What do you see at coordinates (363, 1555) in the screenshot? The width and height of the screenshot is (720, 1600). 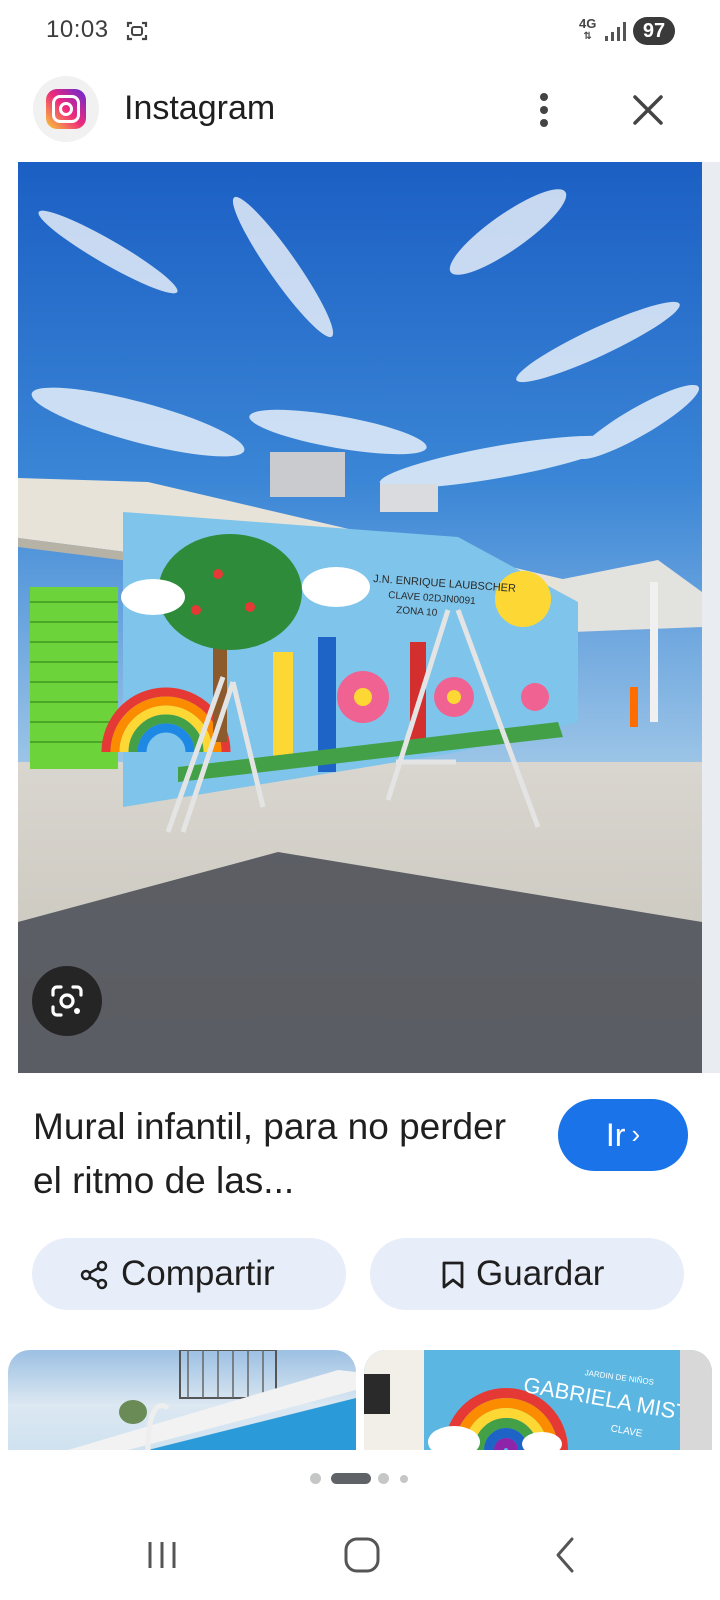 I see `home-icon` at bounding box center [363, 1555].